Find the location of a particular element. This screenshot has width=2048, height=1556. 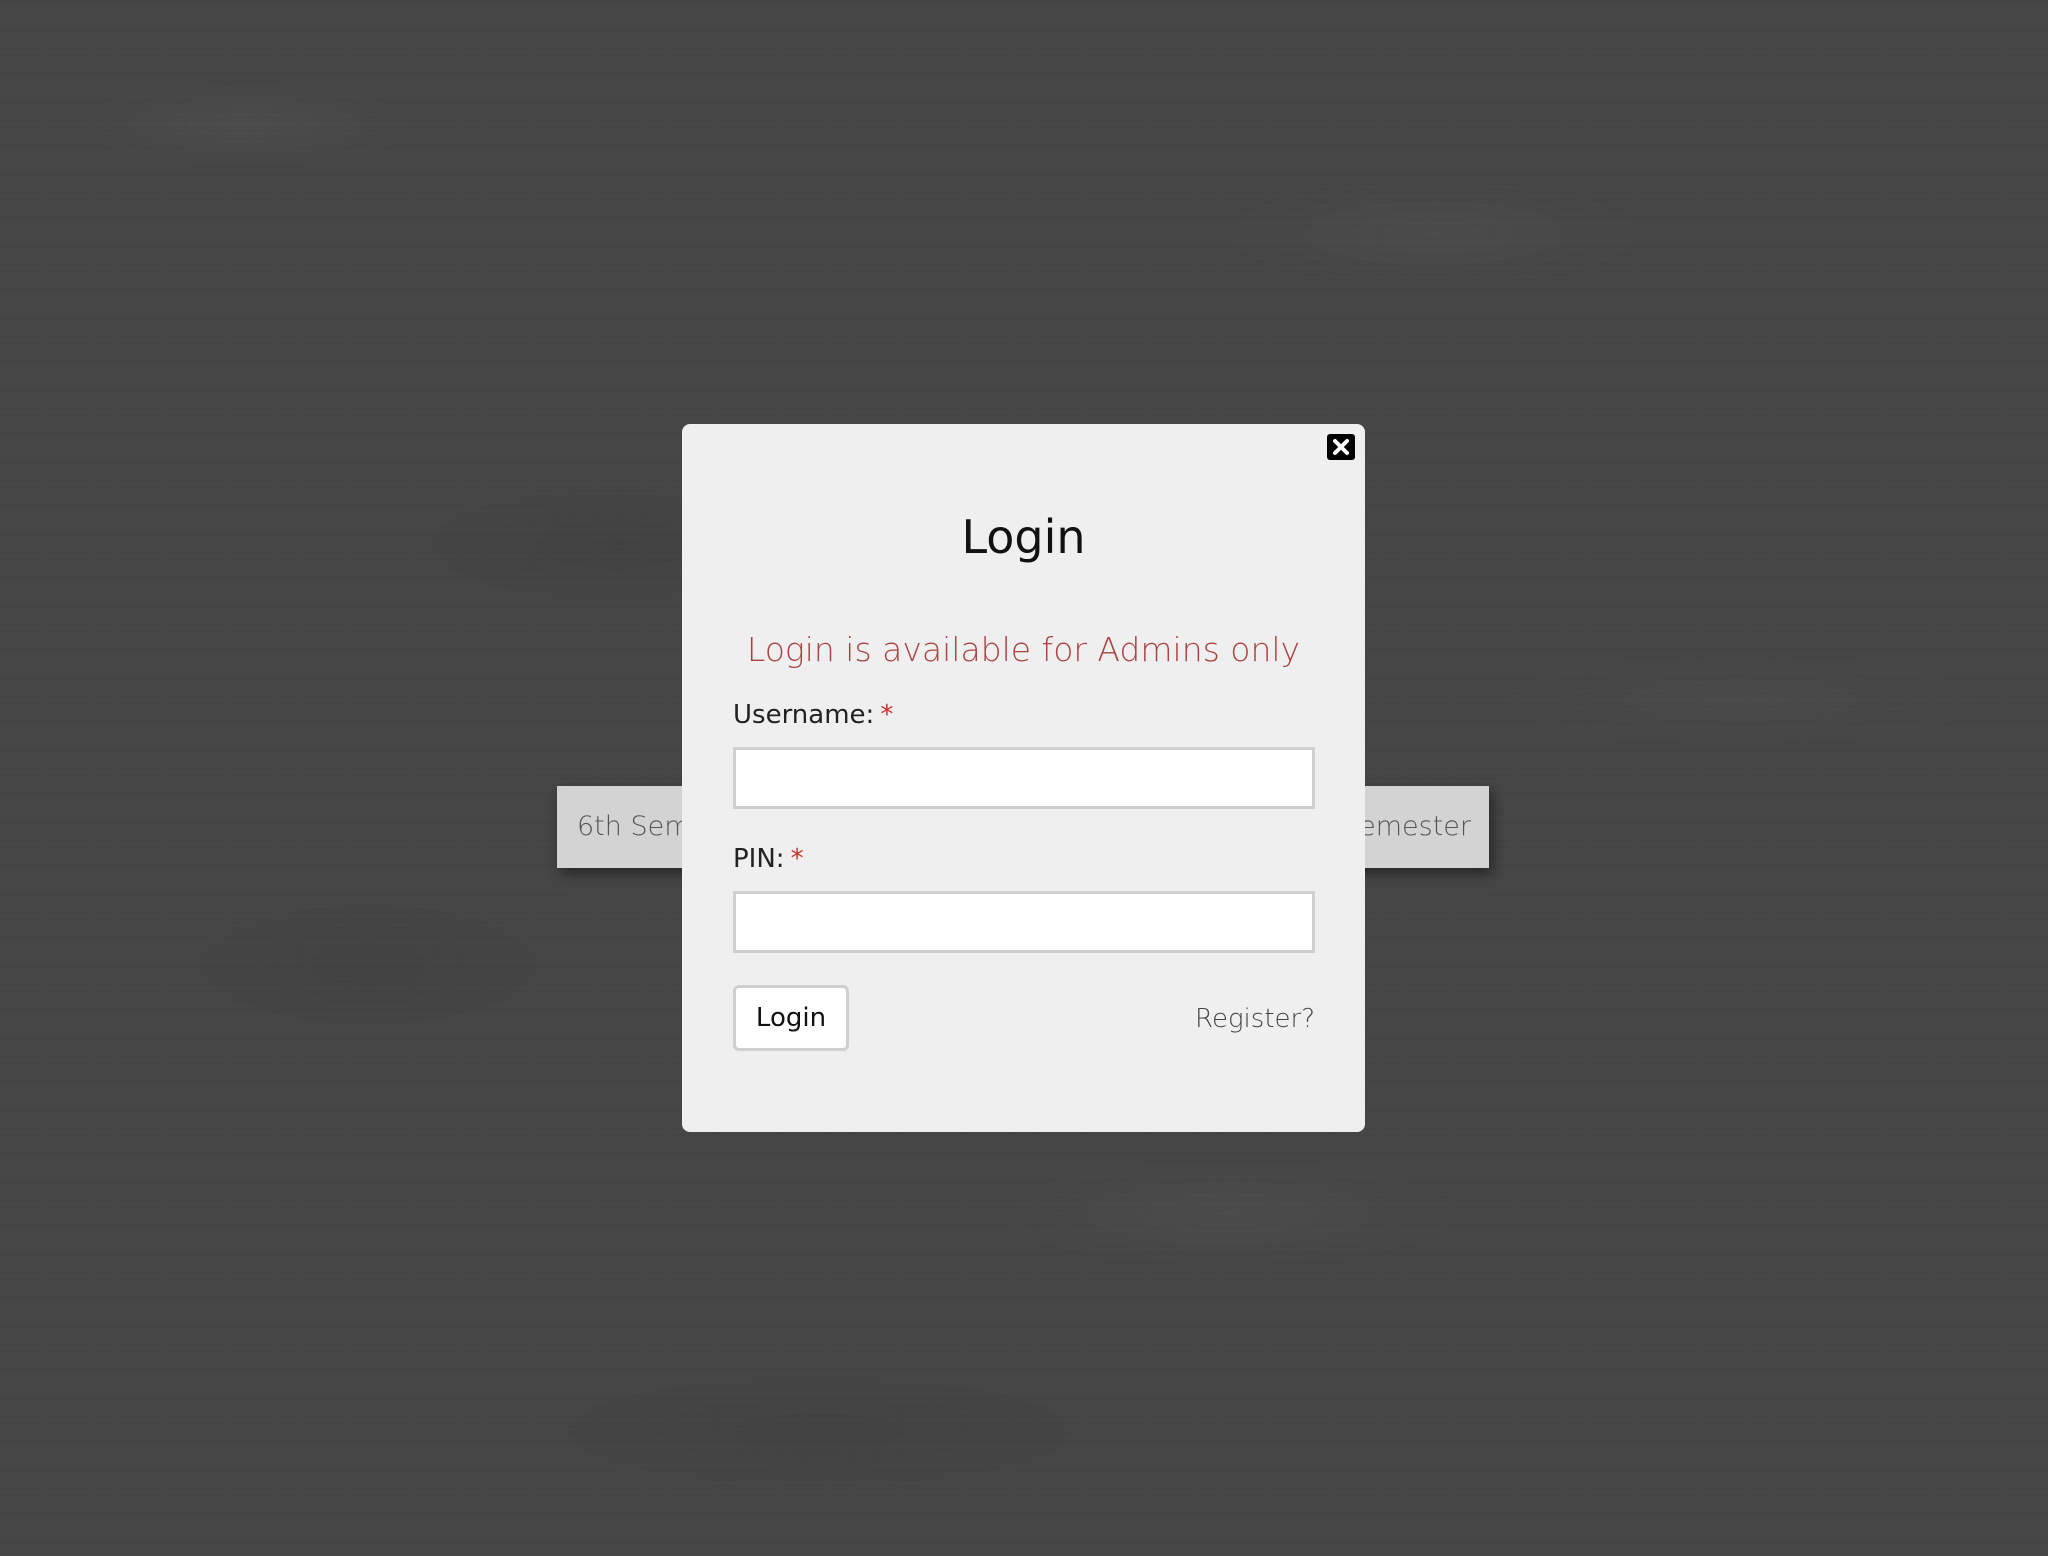

pin-label: PIN: * is located at coordinates (768, 859).